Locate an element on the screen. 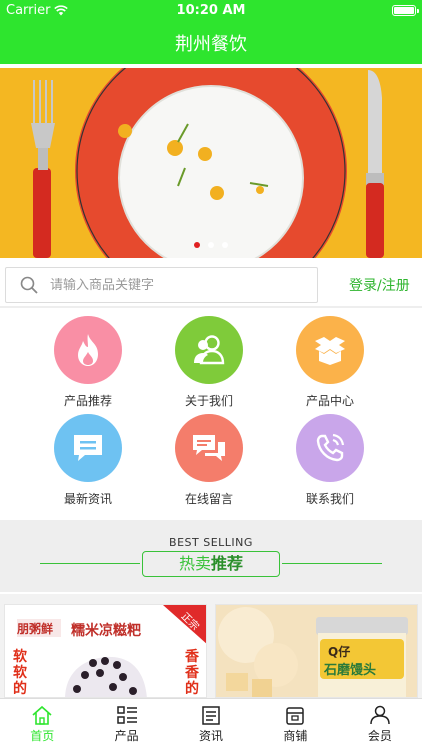  product-name: 糯米凉糍粑 is located at coordinates (106, 631).